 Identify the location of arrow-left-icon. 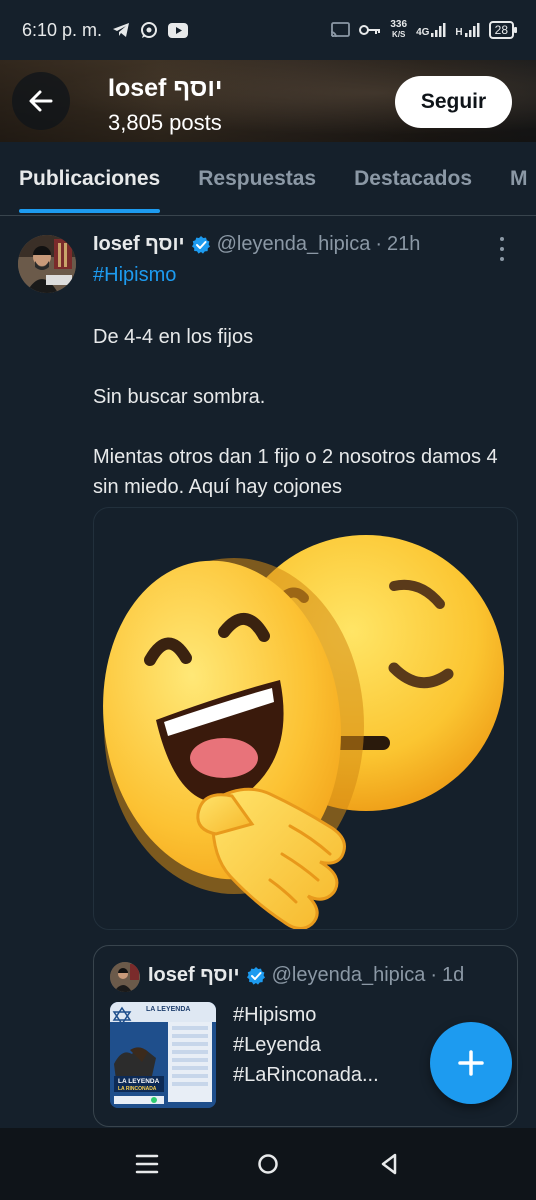
(41, 101).